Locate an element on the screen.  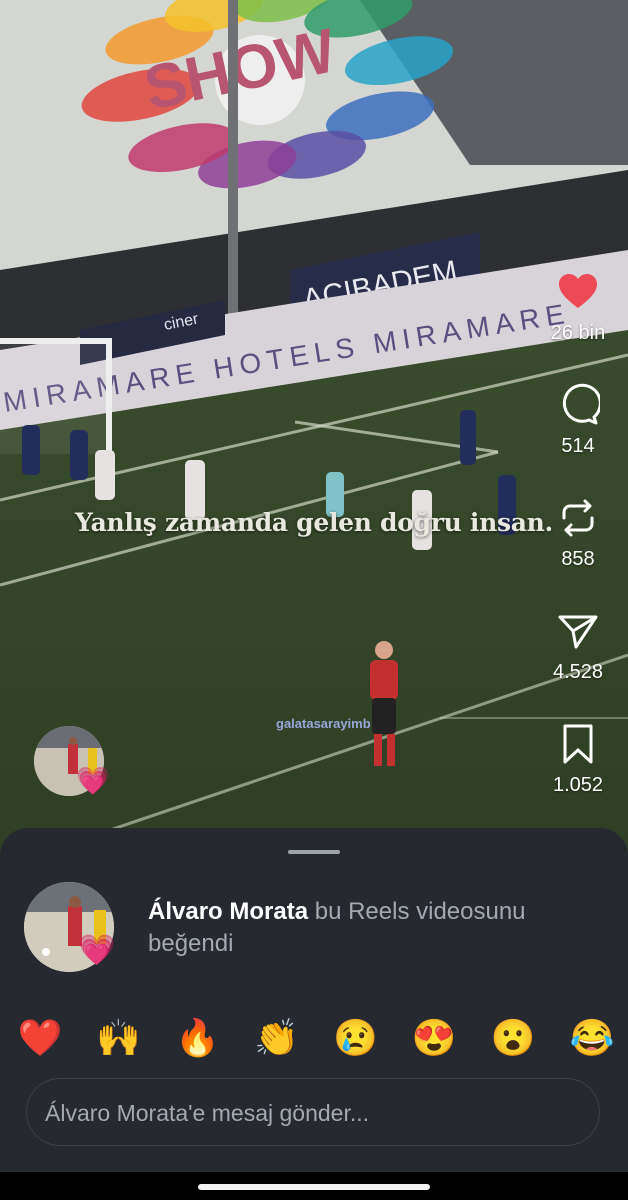
reaction-laughing-icon: 😂 is located at coordinates (592, 1038).